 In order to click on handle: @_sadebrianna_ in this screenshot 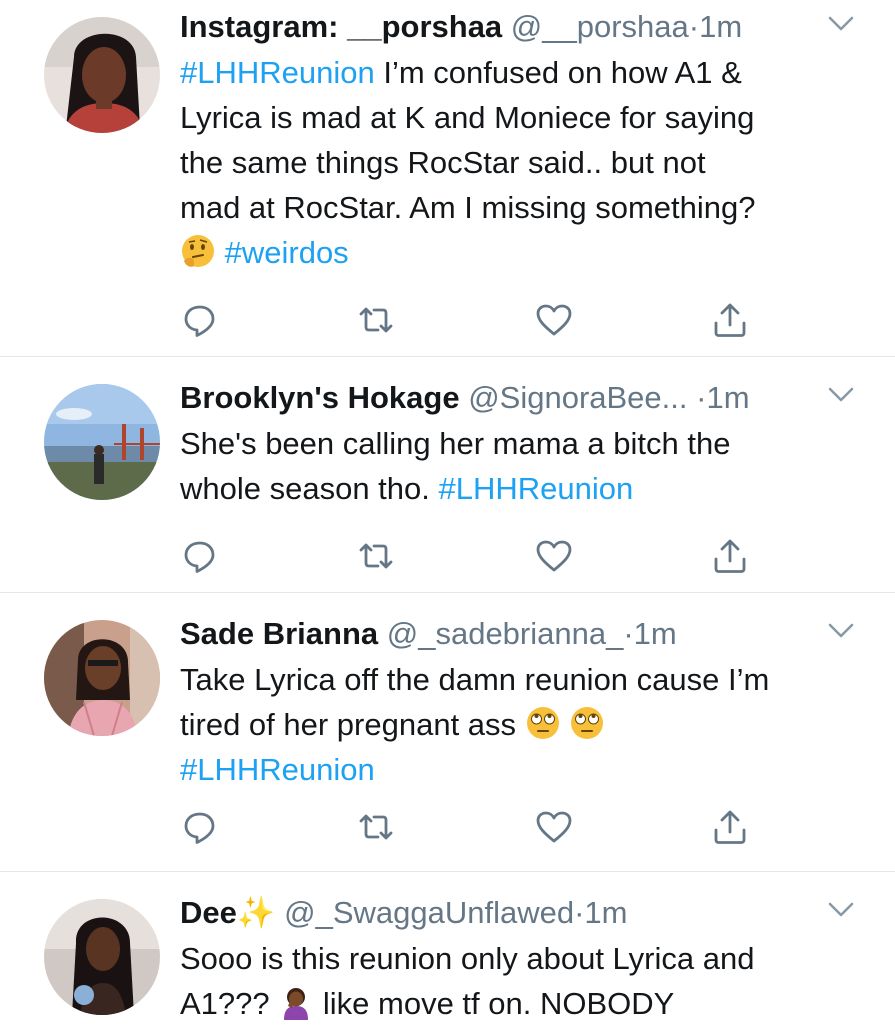, I will do `click(505, 633)`.